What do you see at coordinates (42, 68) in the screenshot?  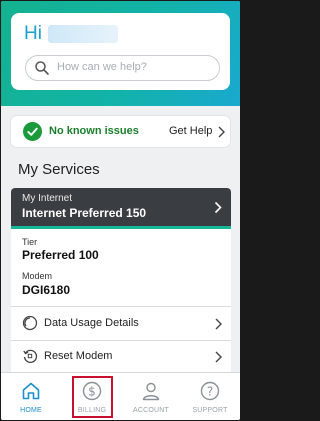 I see `search-icon` at bounding box center [42, 68].